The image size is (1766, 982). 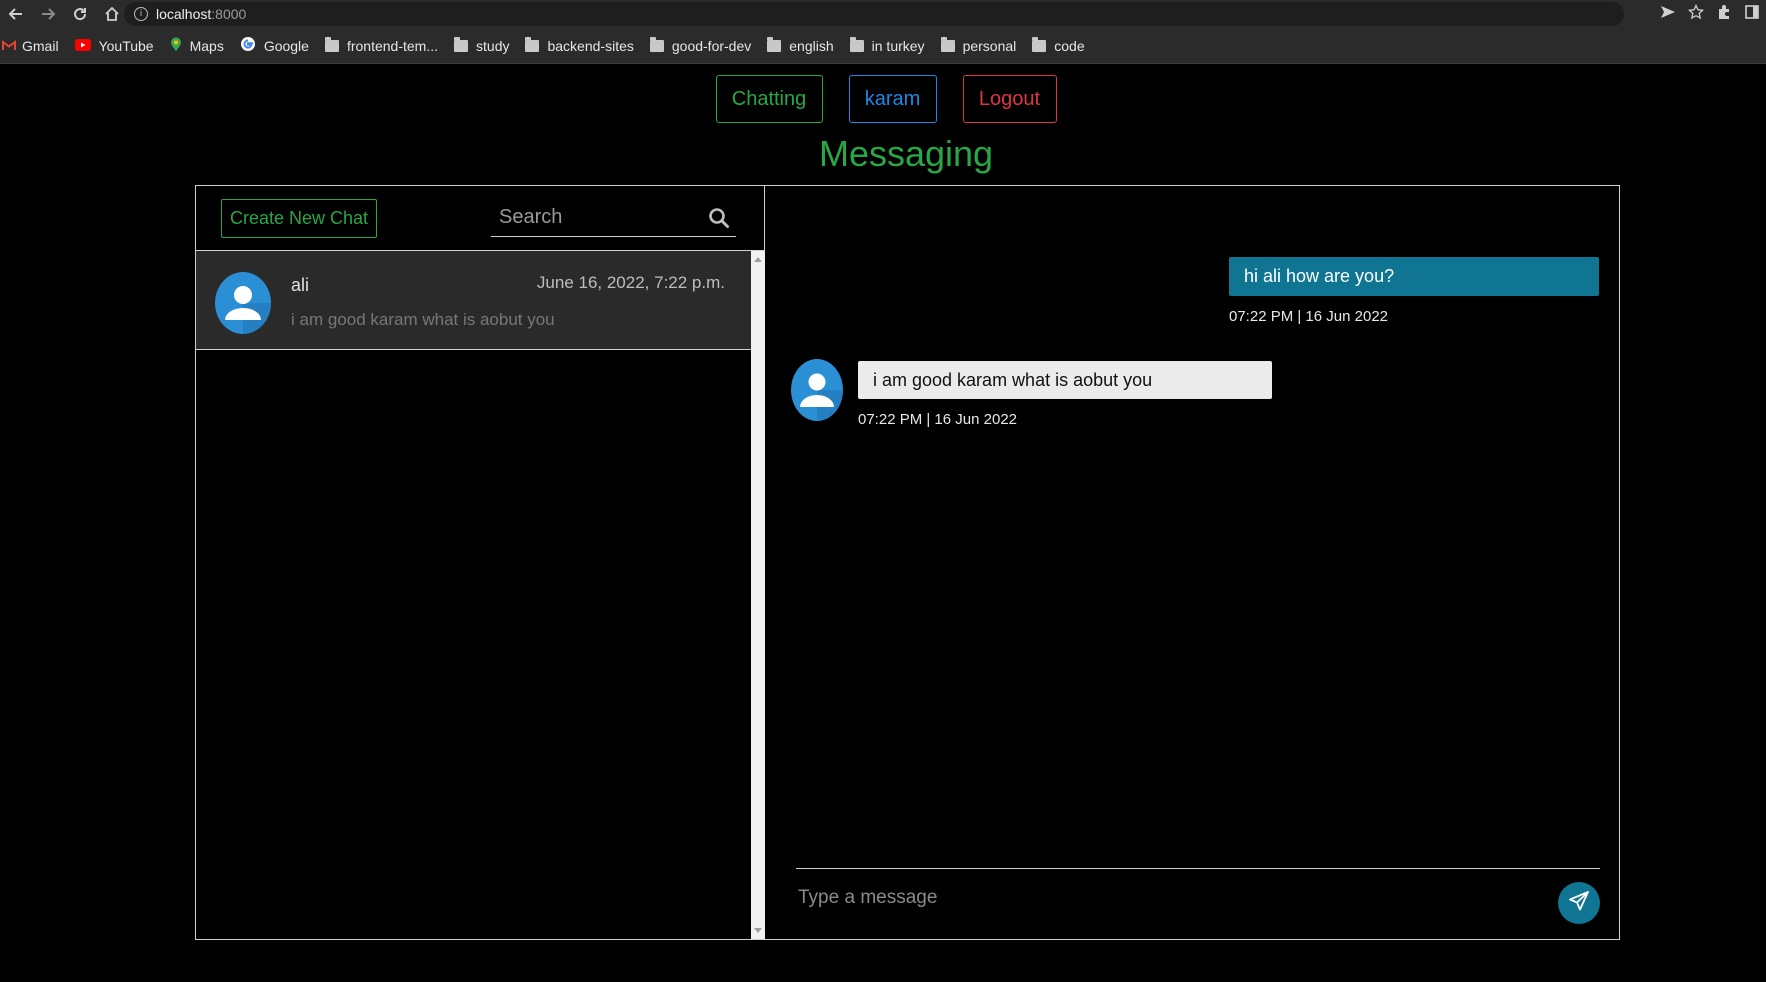 I want to click on bookmark-maps: Maps, so click(x=197, y=46).